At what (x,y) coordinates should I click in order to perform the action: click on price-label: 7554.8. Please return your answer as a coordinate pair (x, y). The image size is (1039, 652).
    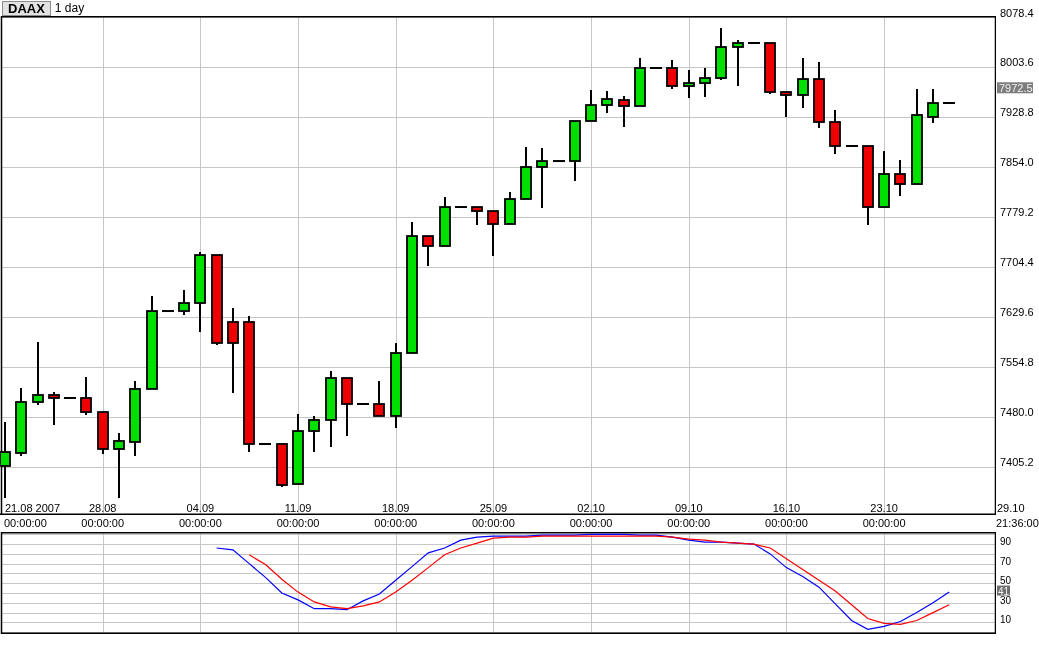
    Looking at the image, I should click on (1017, 362).